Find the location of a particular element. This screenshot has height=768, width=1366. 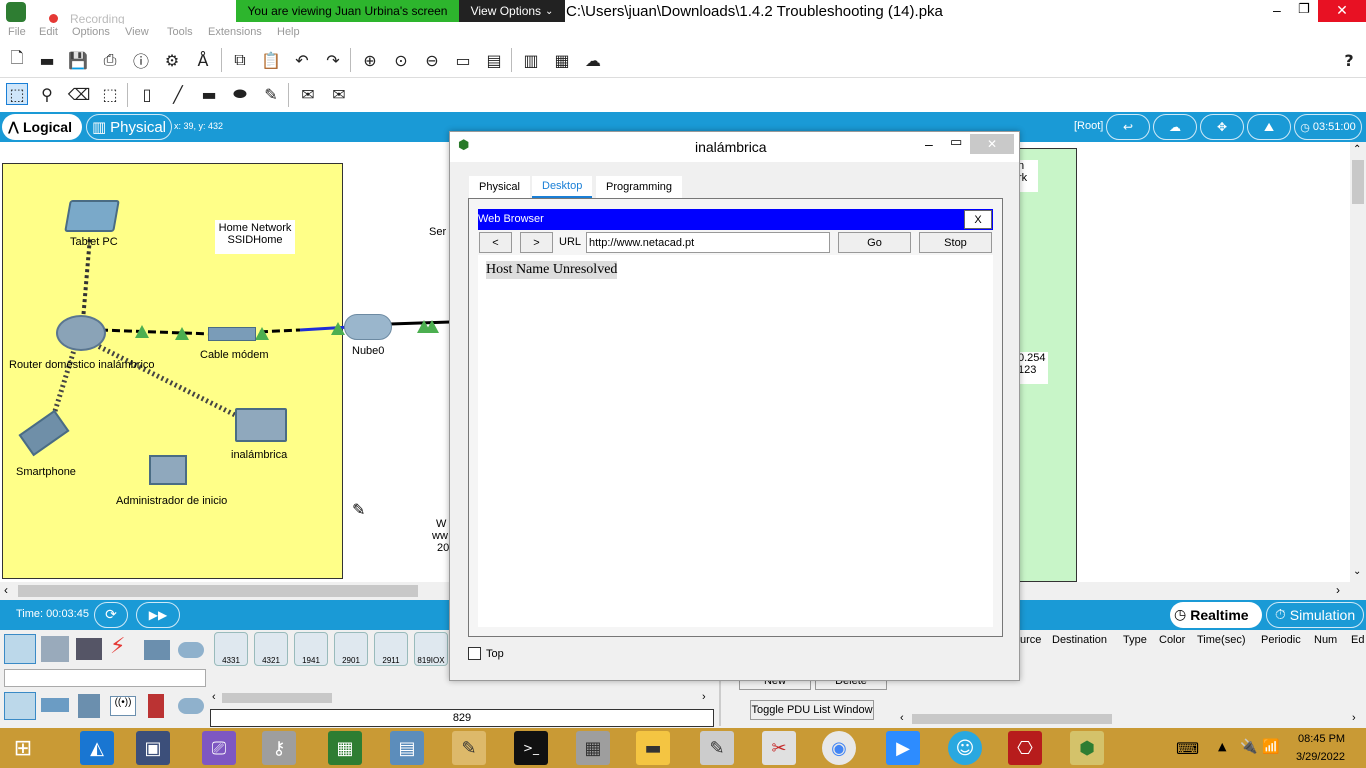

dialog-minimize-button: – is located at coordinates (929, 144).